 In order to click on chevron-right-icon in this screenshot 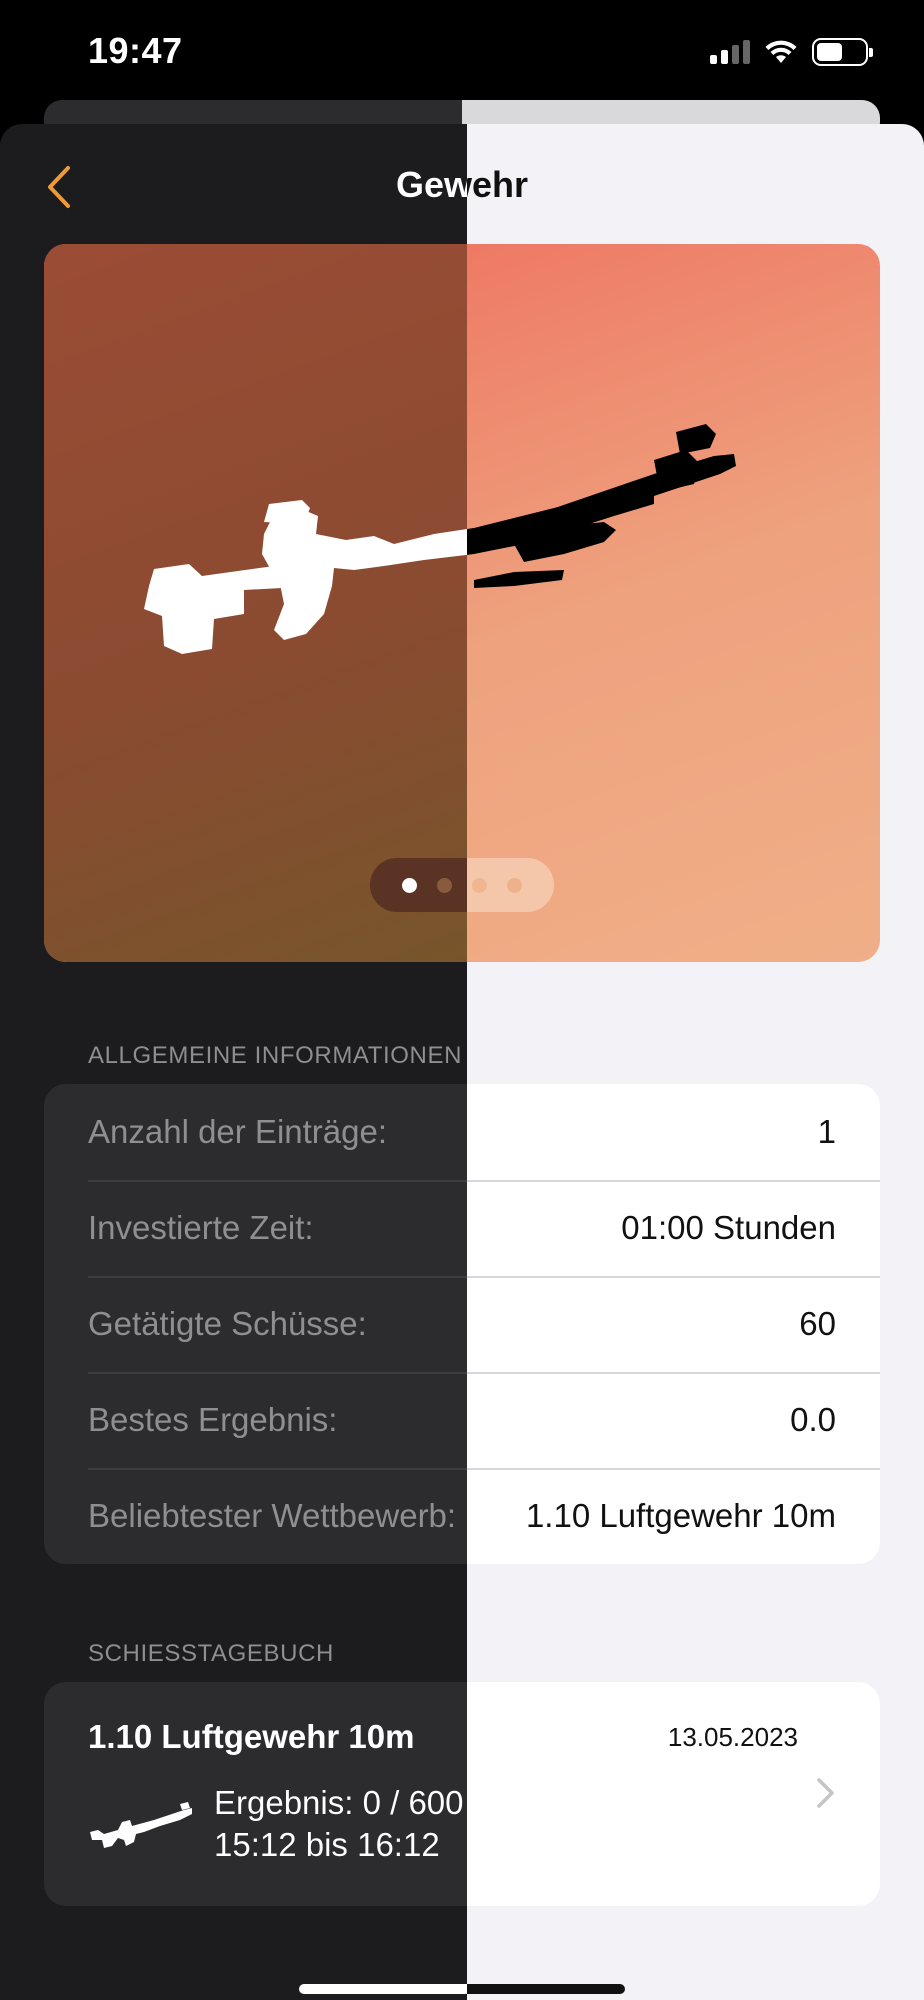, I will do `click(825, 1793)`.